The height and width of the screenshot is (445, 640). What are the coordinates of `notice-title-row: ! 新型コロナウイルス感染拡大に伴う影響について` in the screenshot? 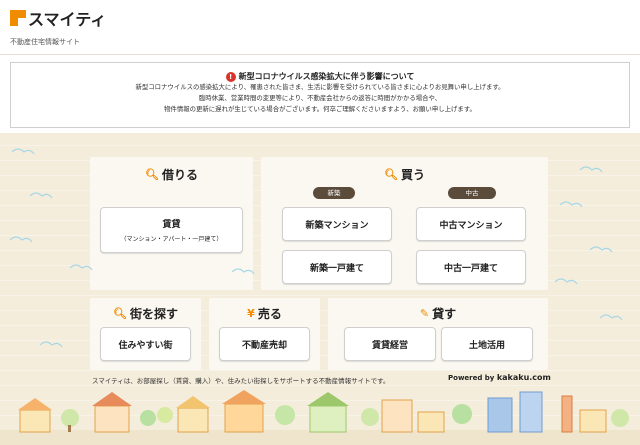 It's located at (320, 76).